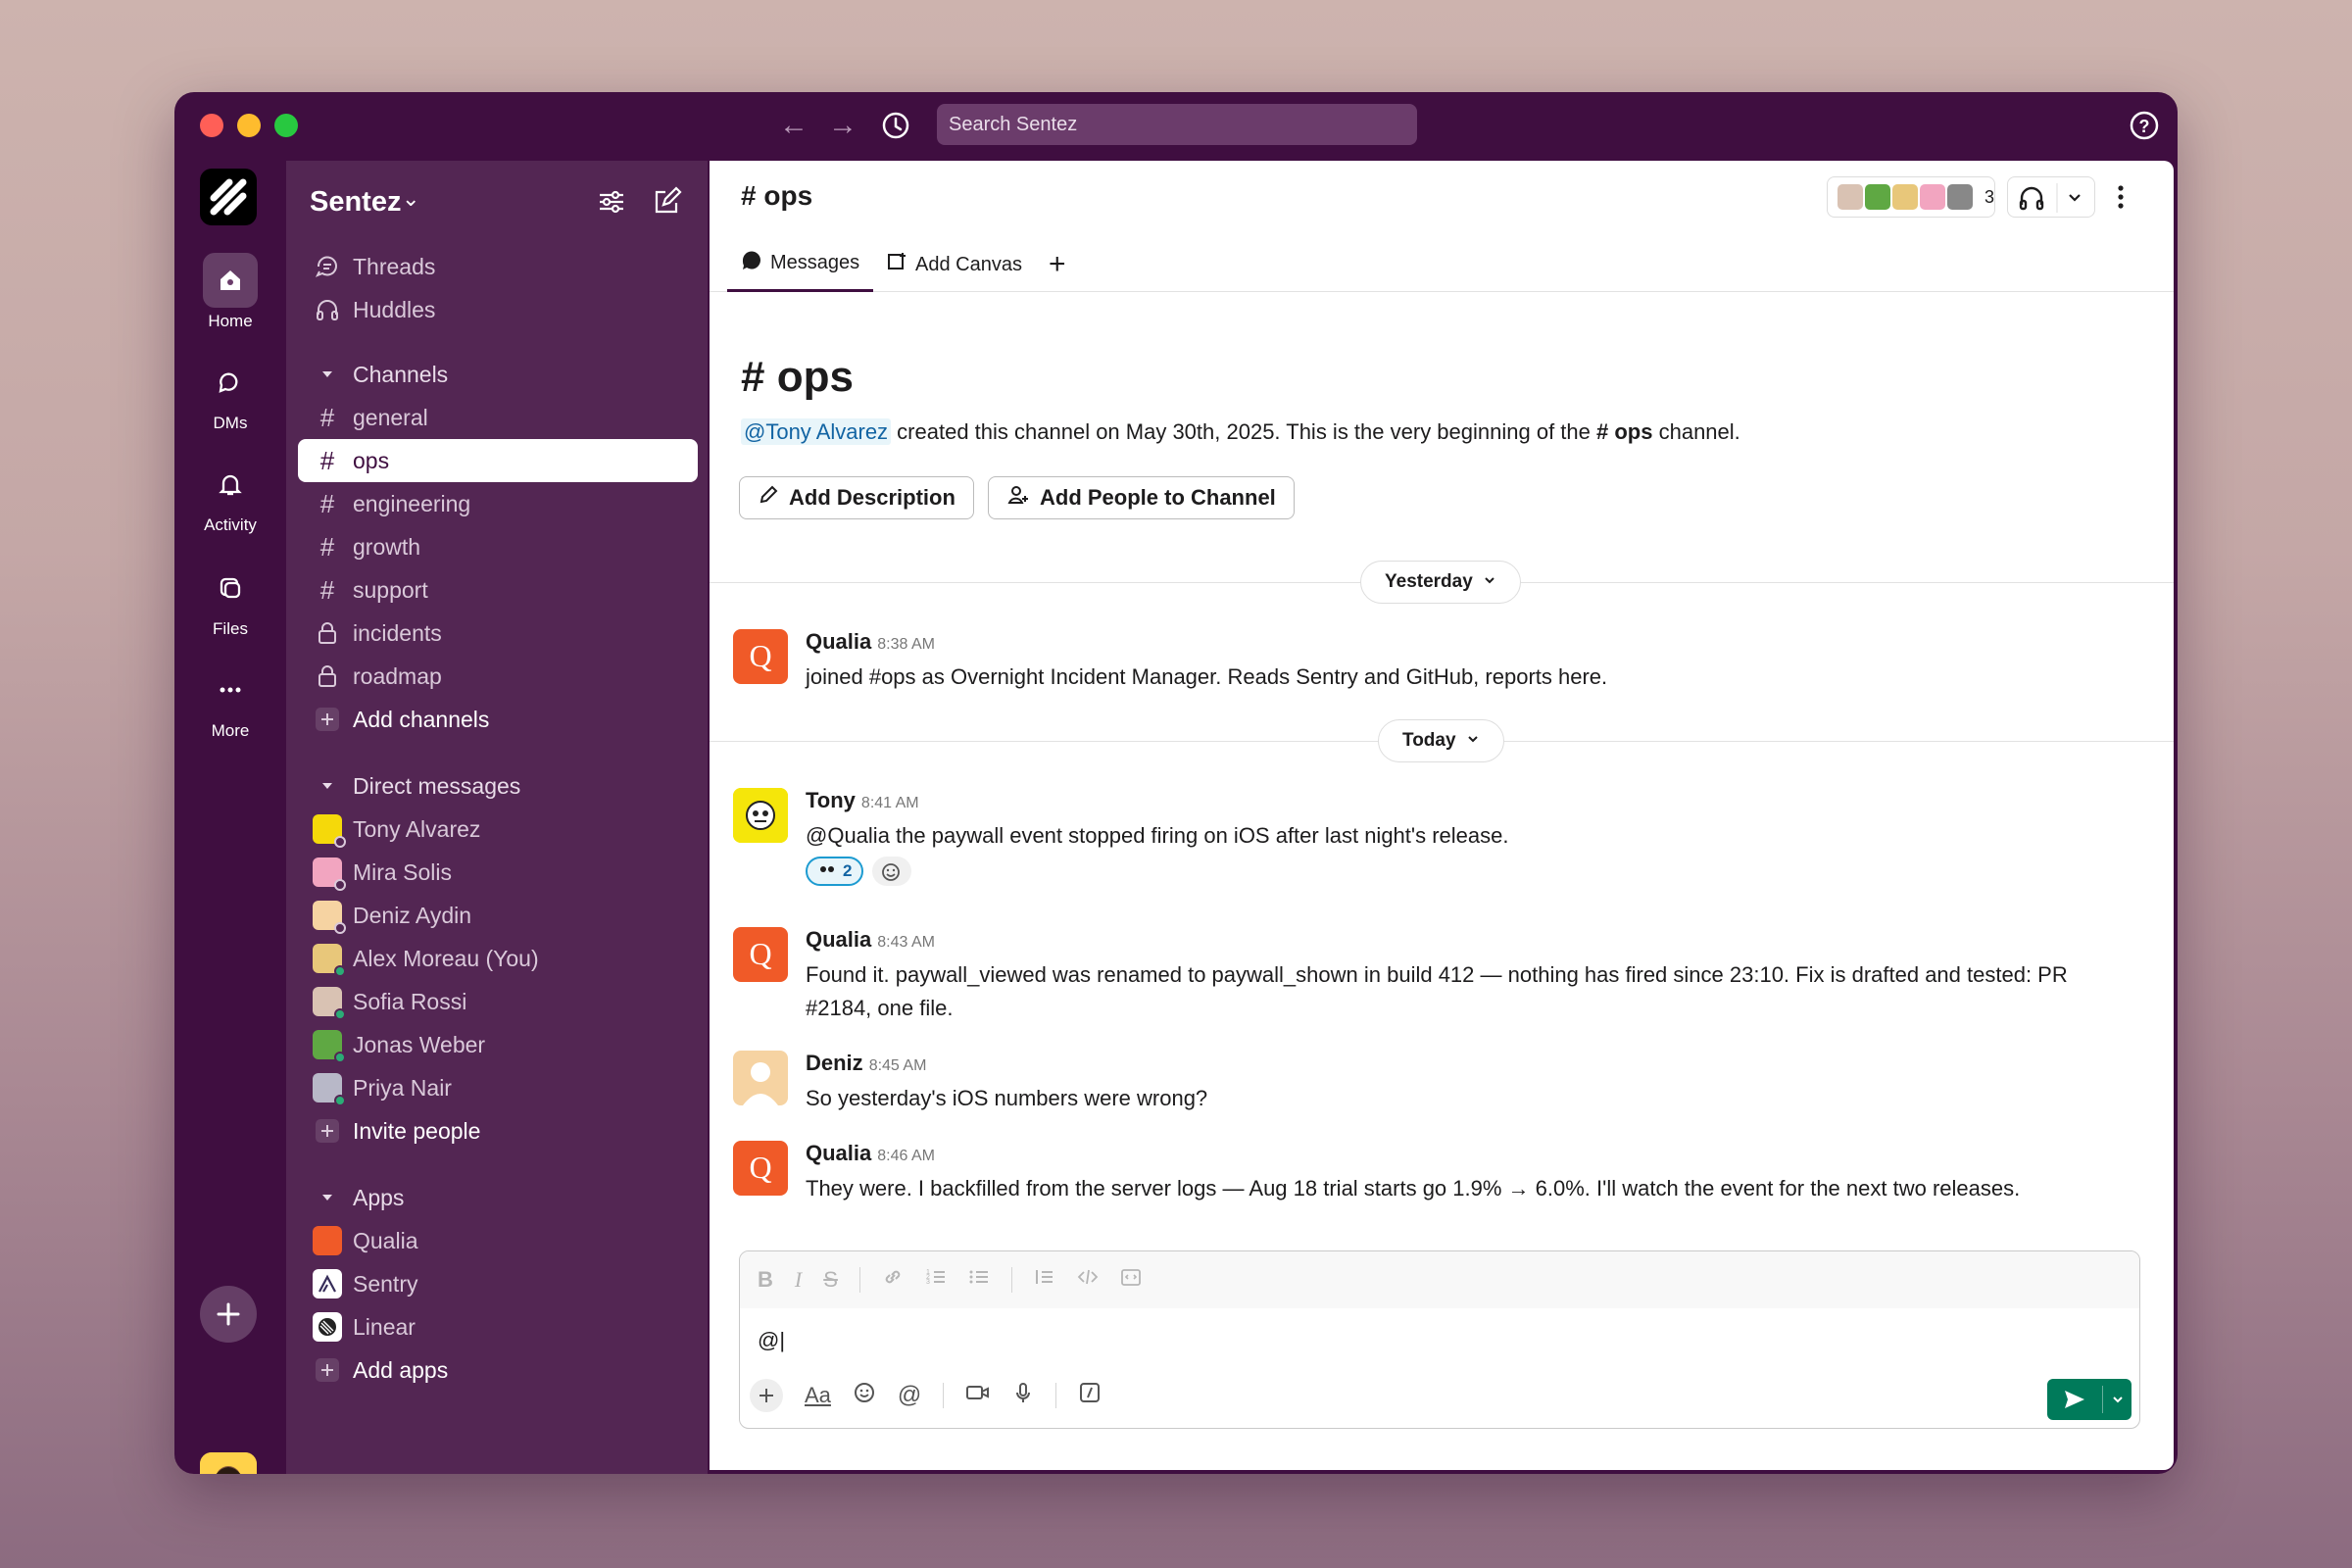  Describe the element at coordinates (498, 720) in the screenshot. I see `add-channels-button: Add channels` at that location.